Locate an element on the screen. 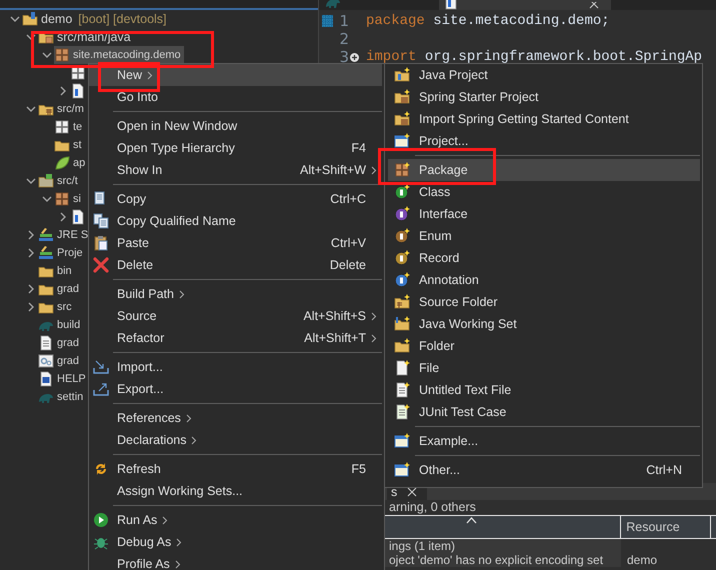 This screenshot has width=716, height=570. menu-item: New is located at coordinates (235, 75).